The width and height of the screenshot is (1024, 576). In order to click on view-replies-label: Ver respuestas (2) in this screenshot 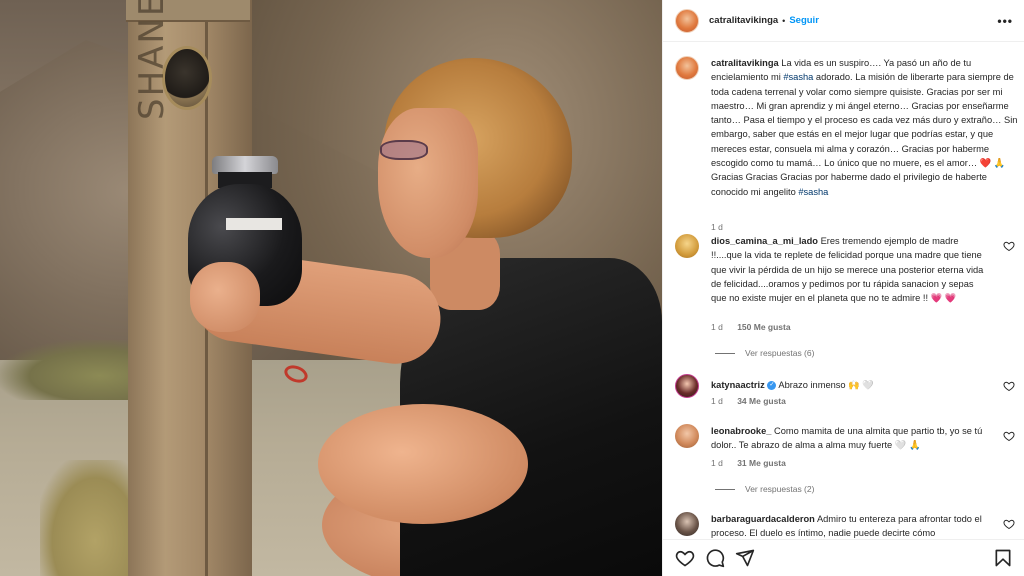, I will do `click(780, 489)`.